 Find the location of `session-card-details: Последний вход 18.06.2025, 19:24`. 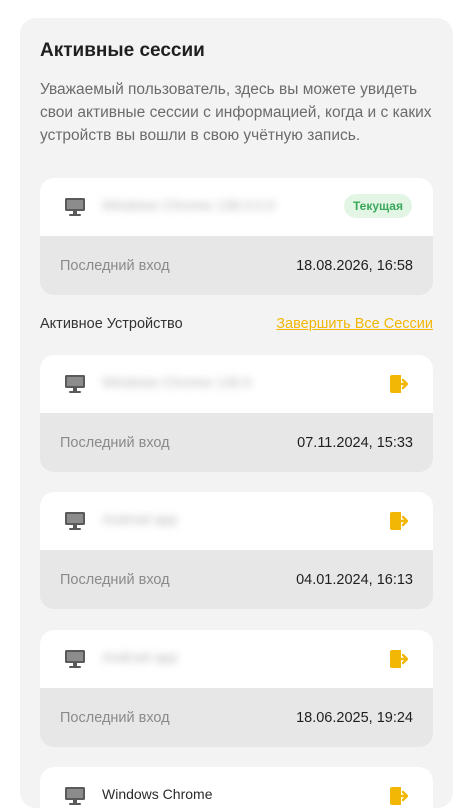

session-card-details: Последний вход 18.06.2025, 19:24 is located at coordinates (236, 717).